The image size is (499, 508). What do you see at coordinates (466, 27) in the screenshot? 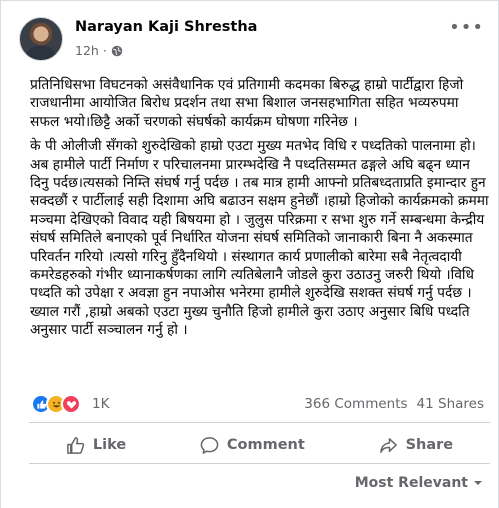
I see `more-options-icon: •••` at bounding box center [466, 27].